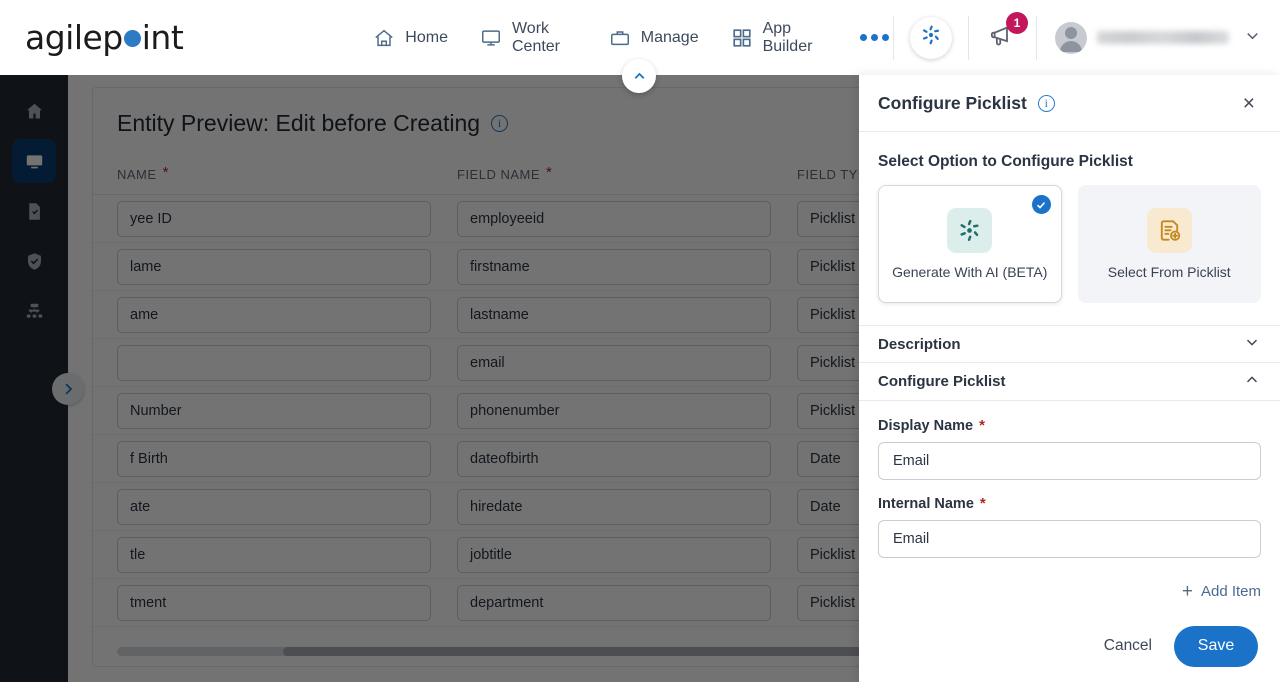  Describe the element at coordinates (1249, 103) in the screenshot. I see `close-icon: ×` at that location.